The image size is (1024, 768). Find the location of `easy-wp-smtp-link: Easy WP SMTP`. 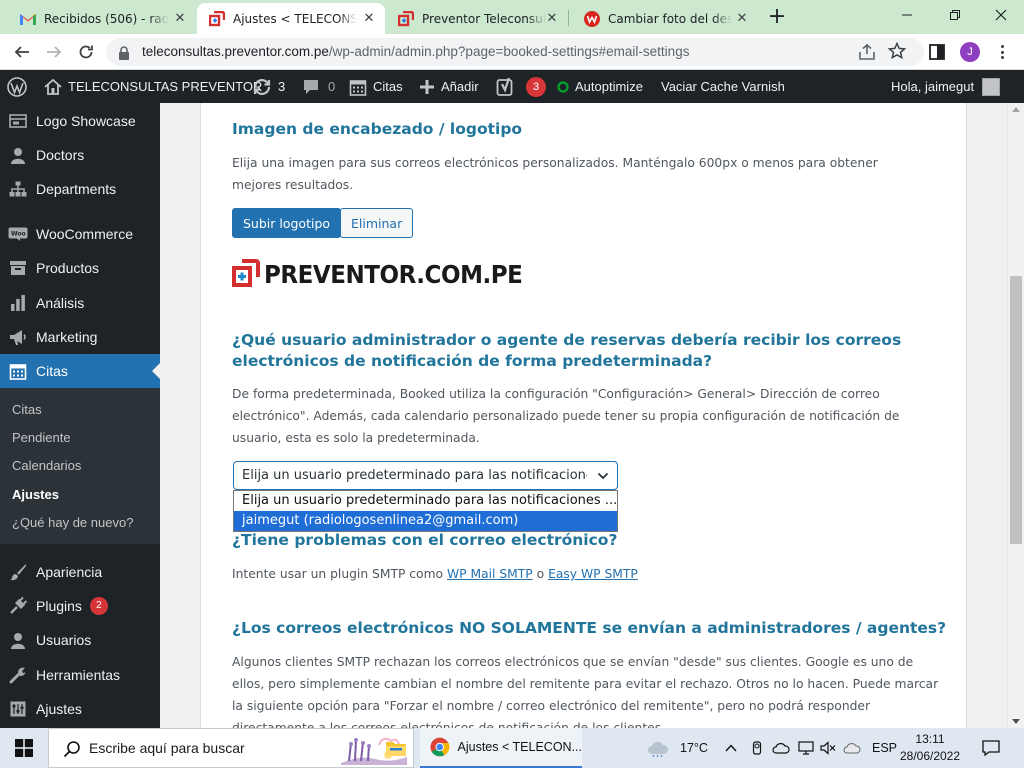

easy-wp-smtp-link: Easy WP SMTP is located at coordinates (593, 574).